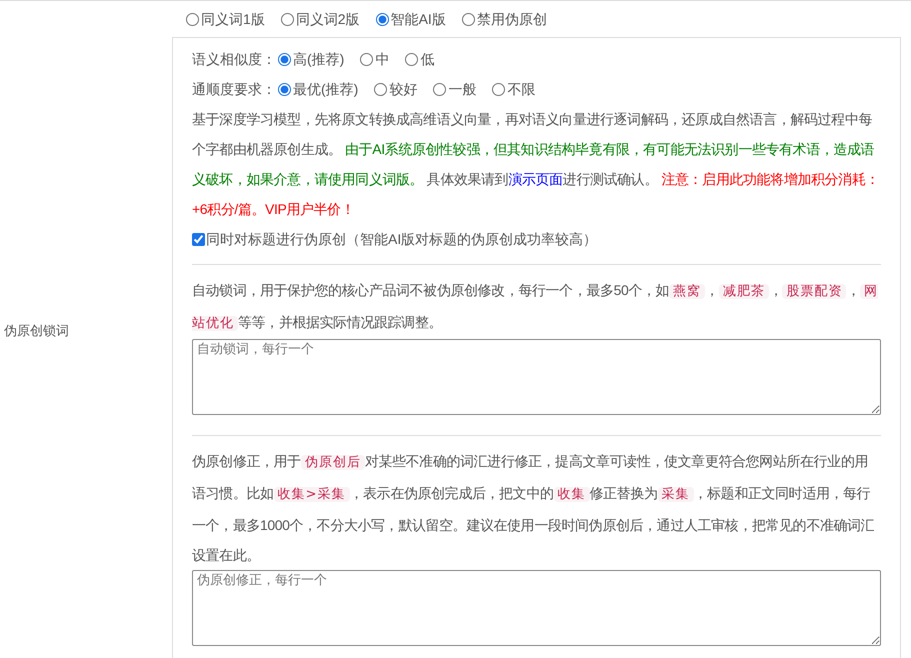 The image size is (911, 658). I want to click on option-text: 较好, so click(403, 89).